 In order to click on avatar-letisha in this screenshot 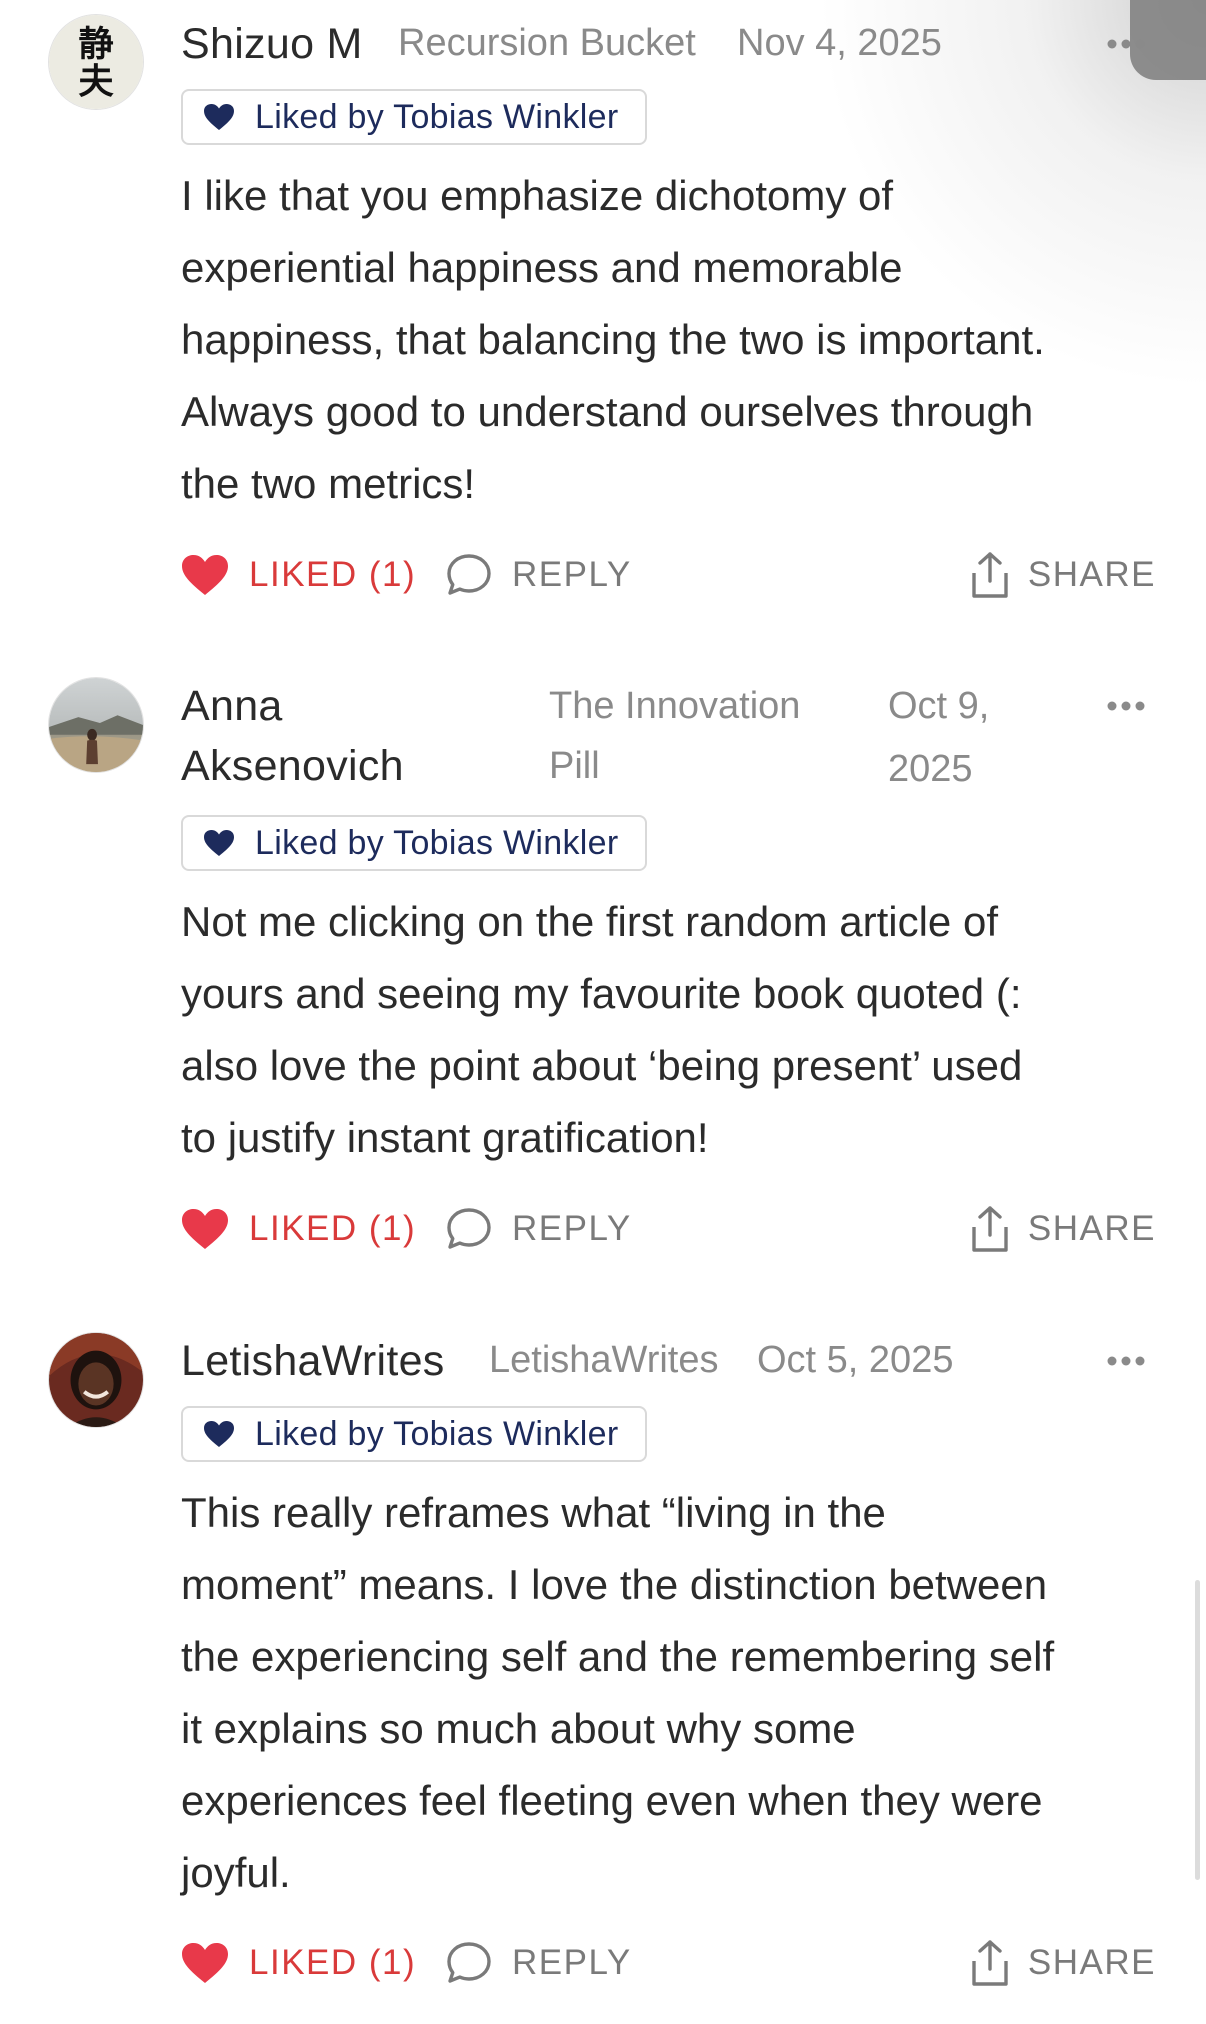, I will do `click(96, 1380)`.